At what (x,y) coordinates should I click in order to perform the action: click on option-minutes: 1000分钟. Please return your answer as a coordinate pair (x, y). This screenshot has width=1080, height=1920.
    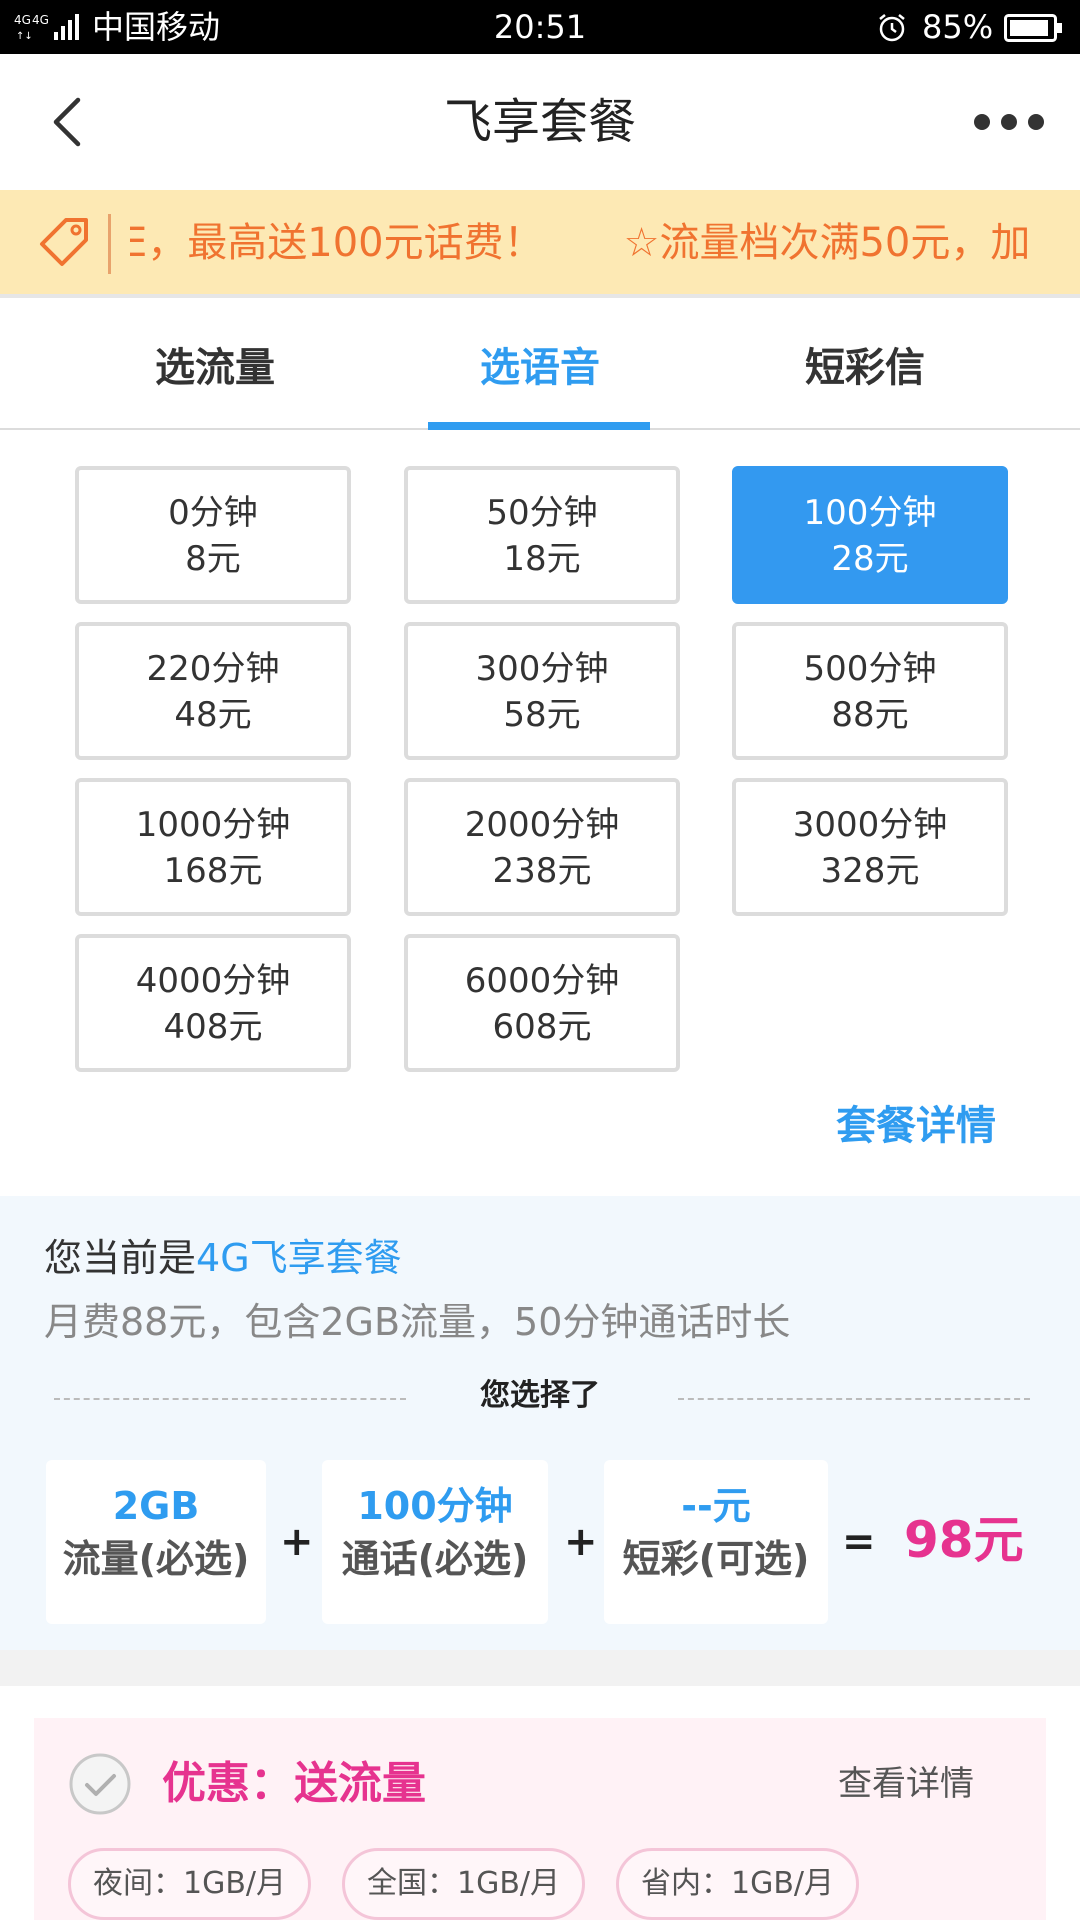
    Looking at the image, I should click on (213, 825).